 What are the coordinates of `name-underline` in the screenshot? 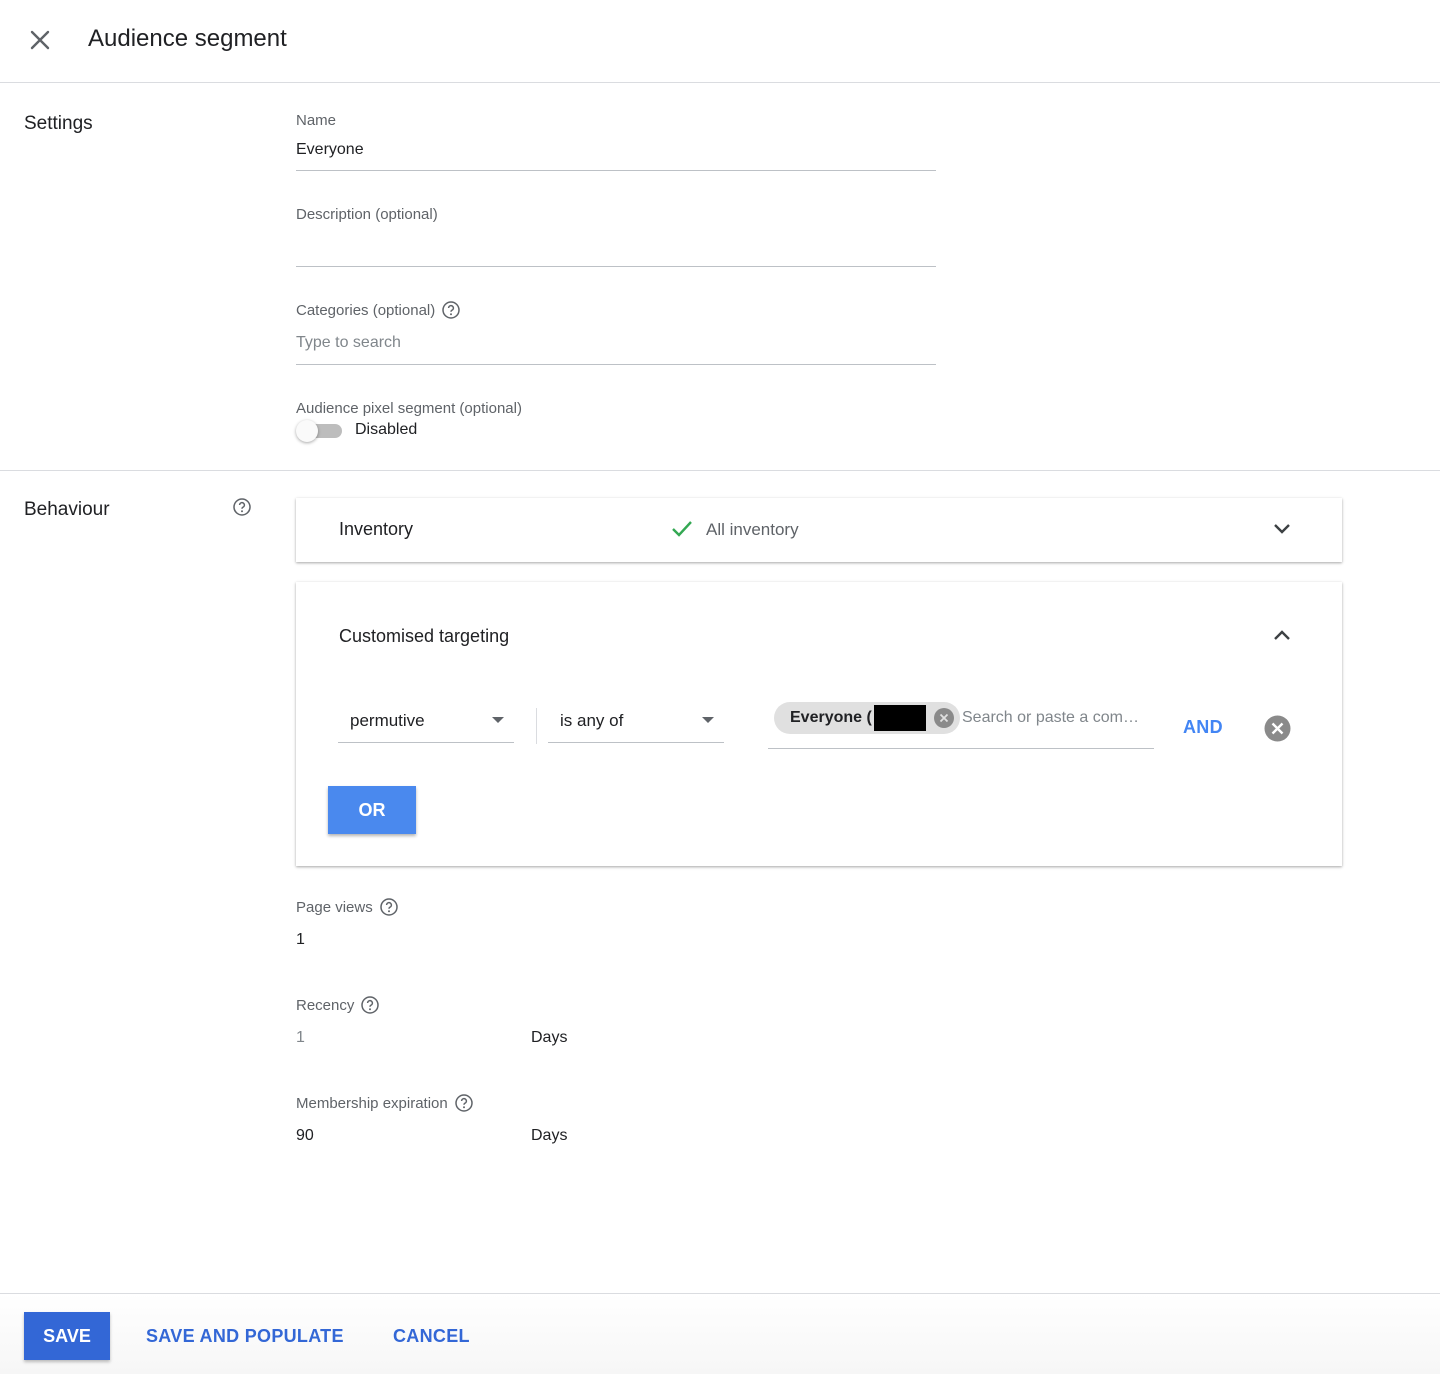 It's located at (616, 170).